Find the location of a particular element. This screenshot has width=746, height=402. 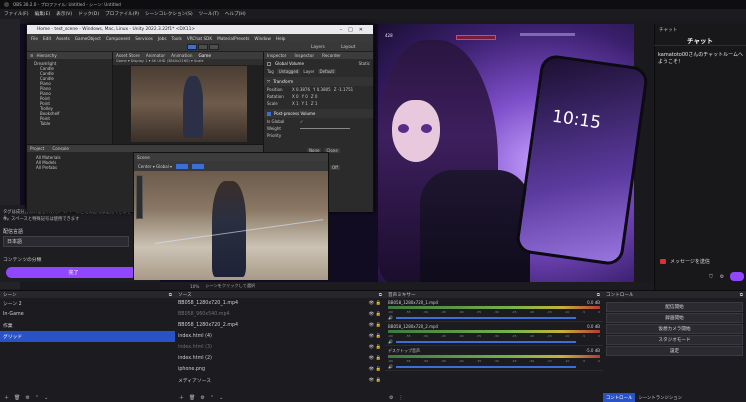

source-item: index.html (3) 👁 🔒 is located at coordinates (280, 347).